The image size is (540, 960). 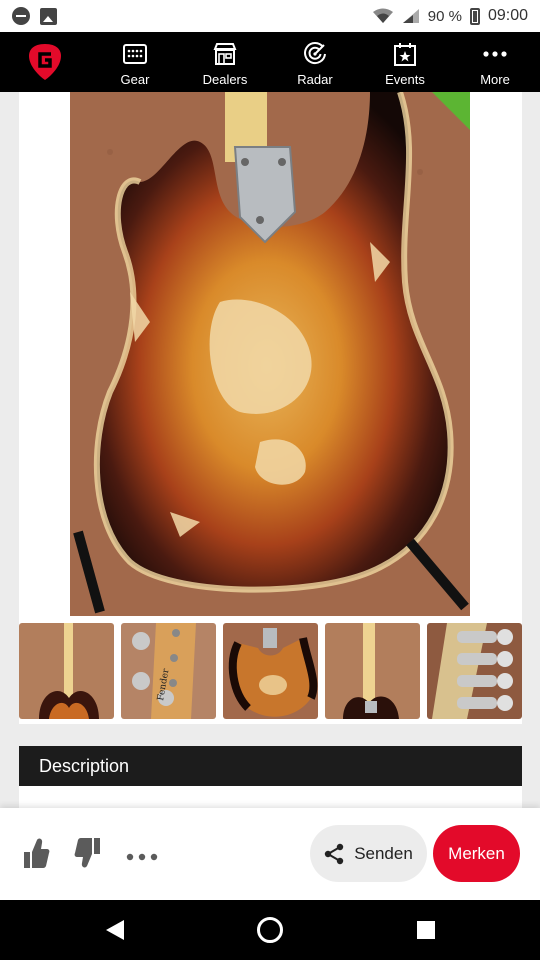 What do you see at coordinates (426, 932) in the screenshot?
I see `recents-icon` at bounding box center [426, 932].